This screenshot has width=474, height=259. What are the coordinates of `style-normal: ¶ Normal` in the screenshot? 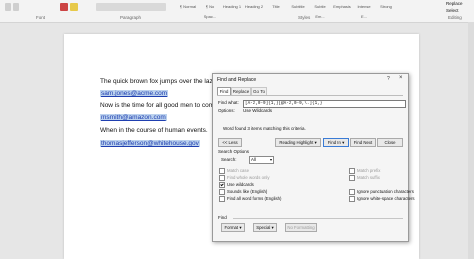 It's located at (188, 7).